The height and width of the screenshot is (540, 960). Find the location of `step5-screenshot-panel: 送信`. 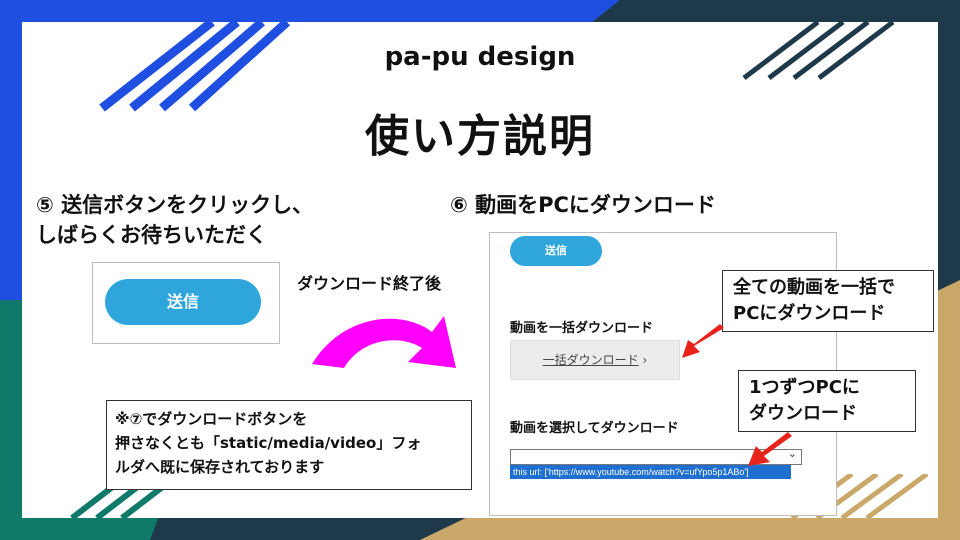

step5-screenshot-panel: 送信 is located at coordinates (186, 303).